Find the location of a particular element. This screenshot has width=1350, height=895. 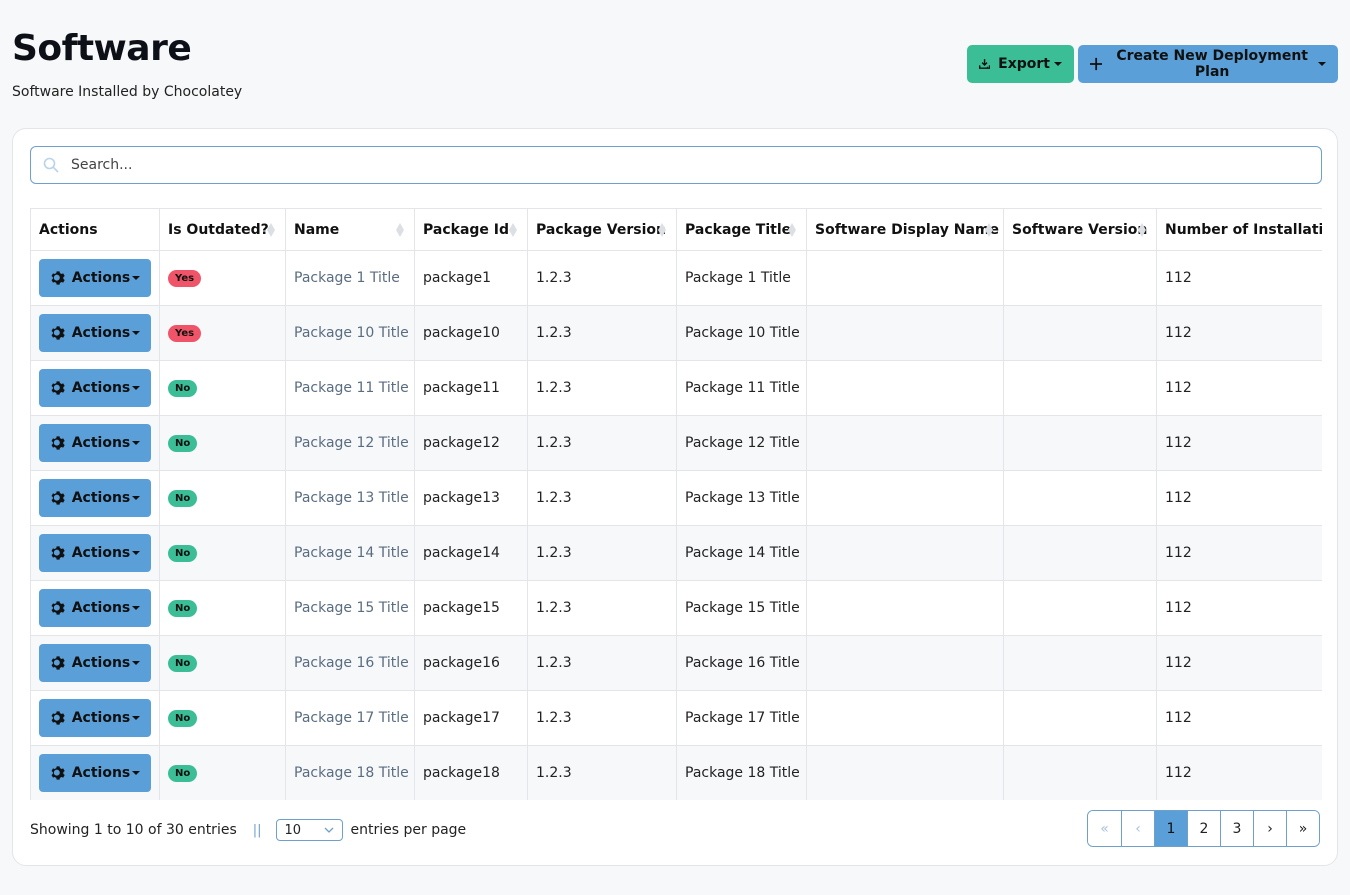

page-2-button: 2 is located at coordinates (1203, 828).